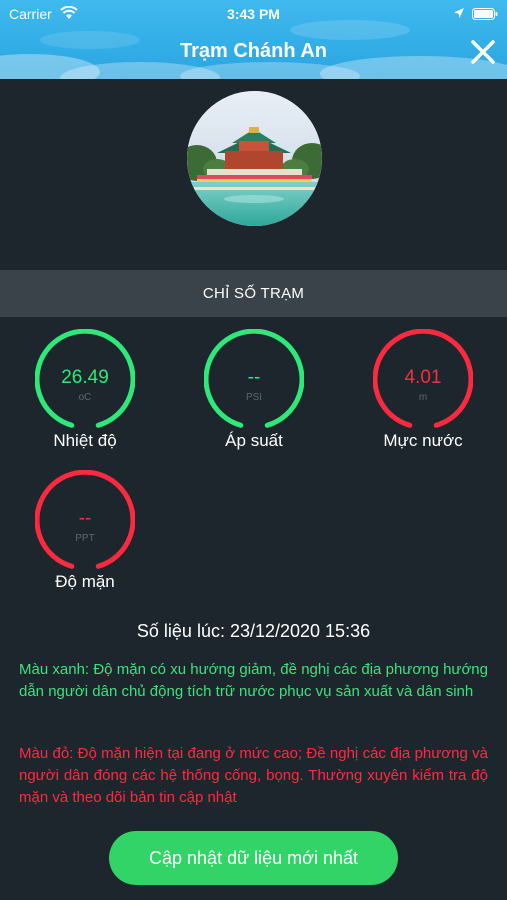  Describe the element at coordinates (85, 377) in the screenshot. I see `gauge-value: 26.49` at that location.